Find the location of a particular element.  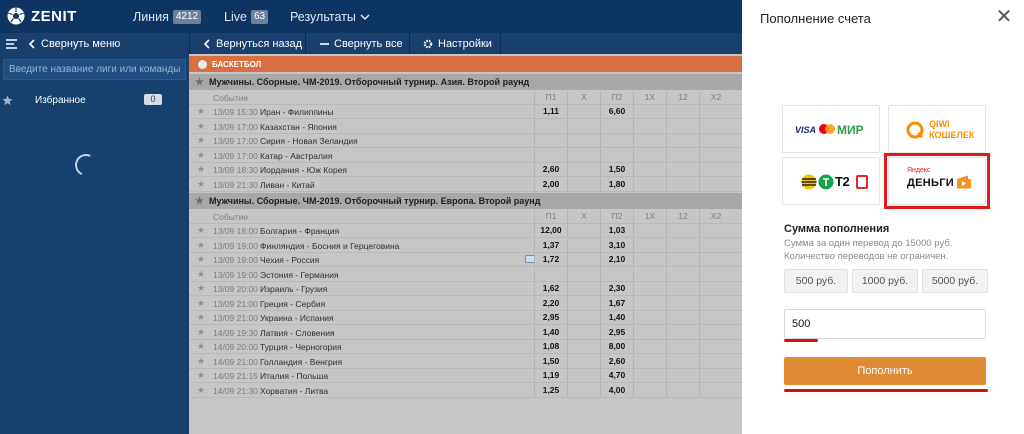

odds-p1-cell: 2,60 is located at coordinates (550, 169).